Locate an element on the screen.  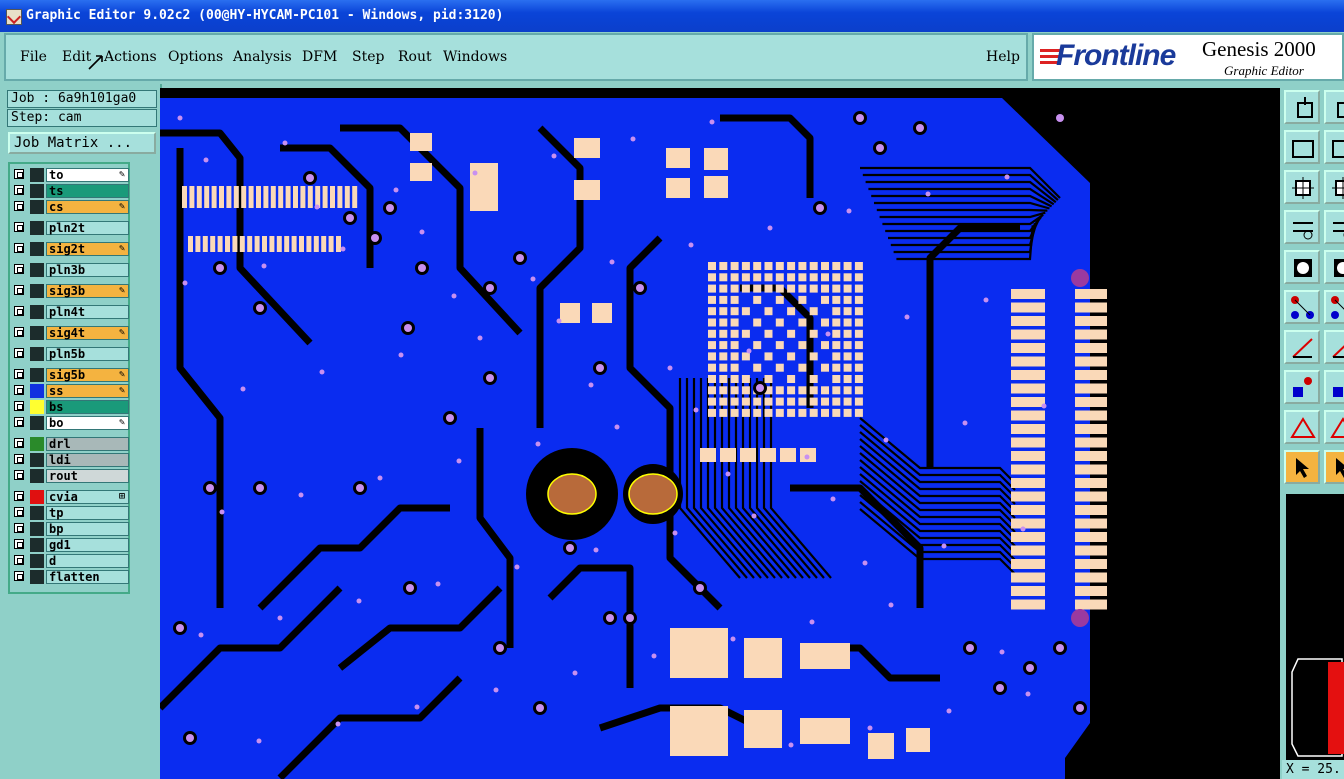
layer-row-tp: tp is located at coordinates (71, 513).